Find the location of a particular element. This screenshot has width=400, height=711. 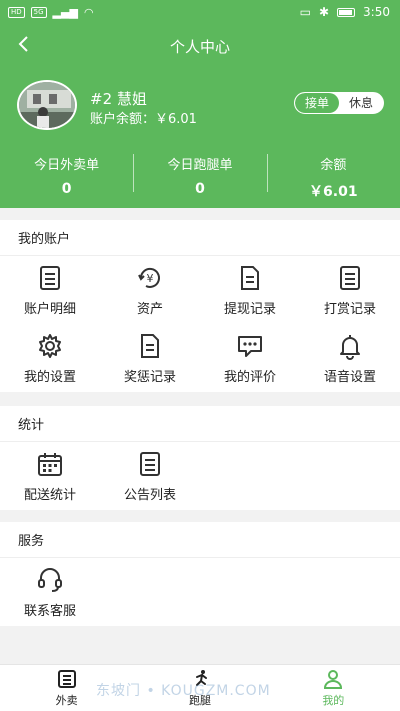

headset-icon is located at coordinates (50, 579).